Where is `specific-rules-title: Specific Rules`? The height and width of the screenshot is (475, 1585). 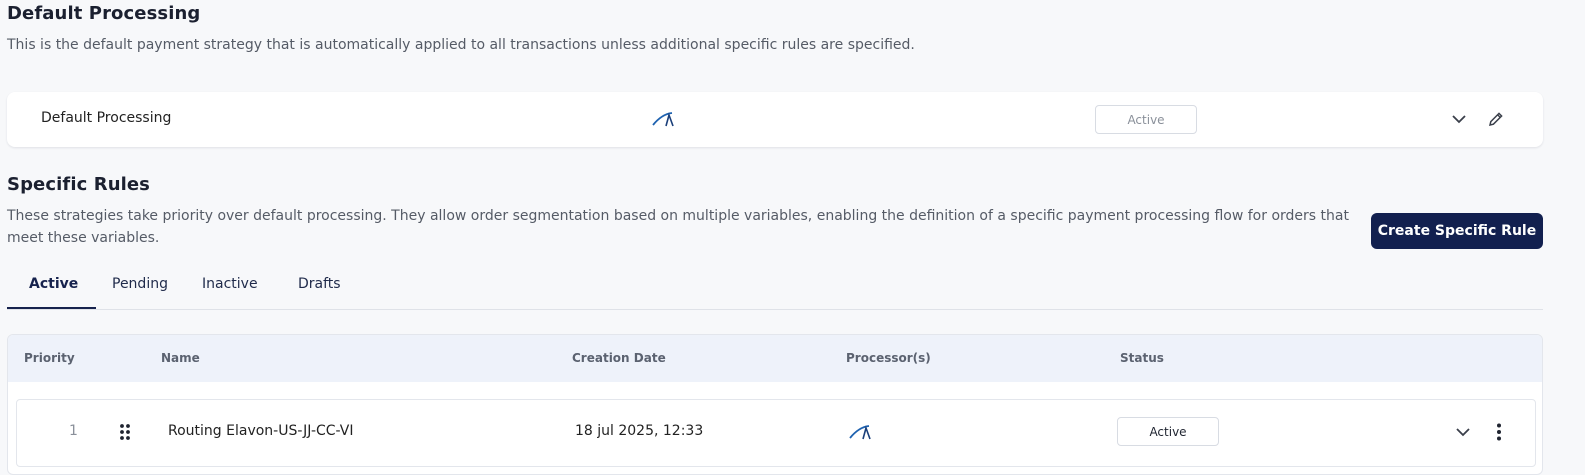
specific-rules-title: Specific Rules is located at coordinates (79, 184).